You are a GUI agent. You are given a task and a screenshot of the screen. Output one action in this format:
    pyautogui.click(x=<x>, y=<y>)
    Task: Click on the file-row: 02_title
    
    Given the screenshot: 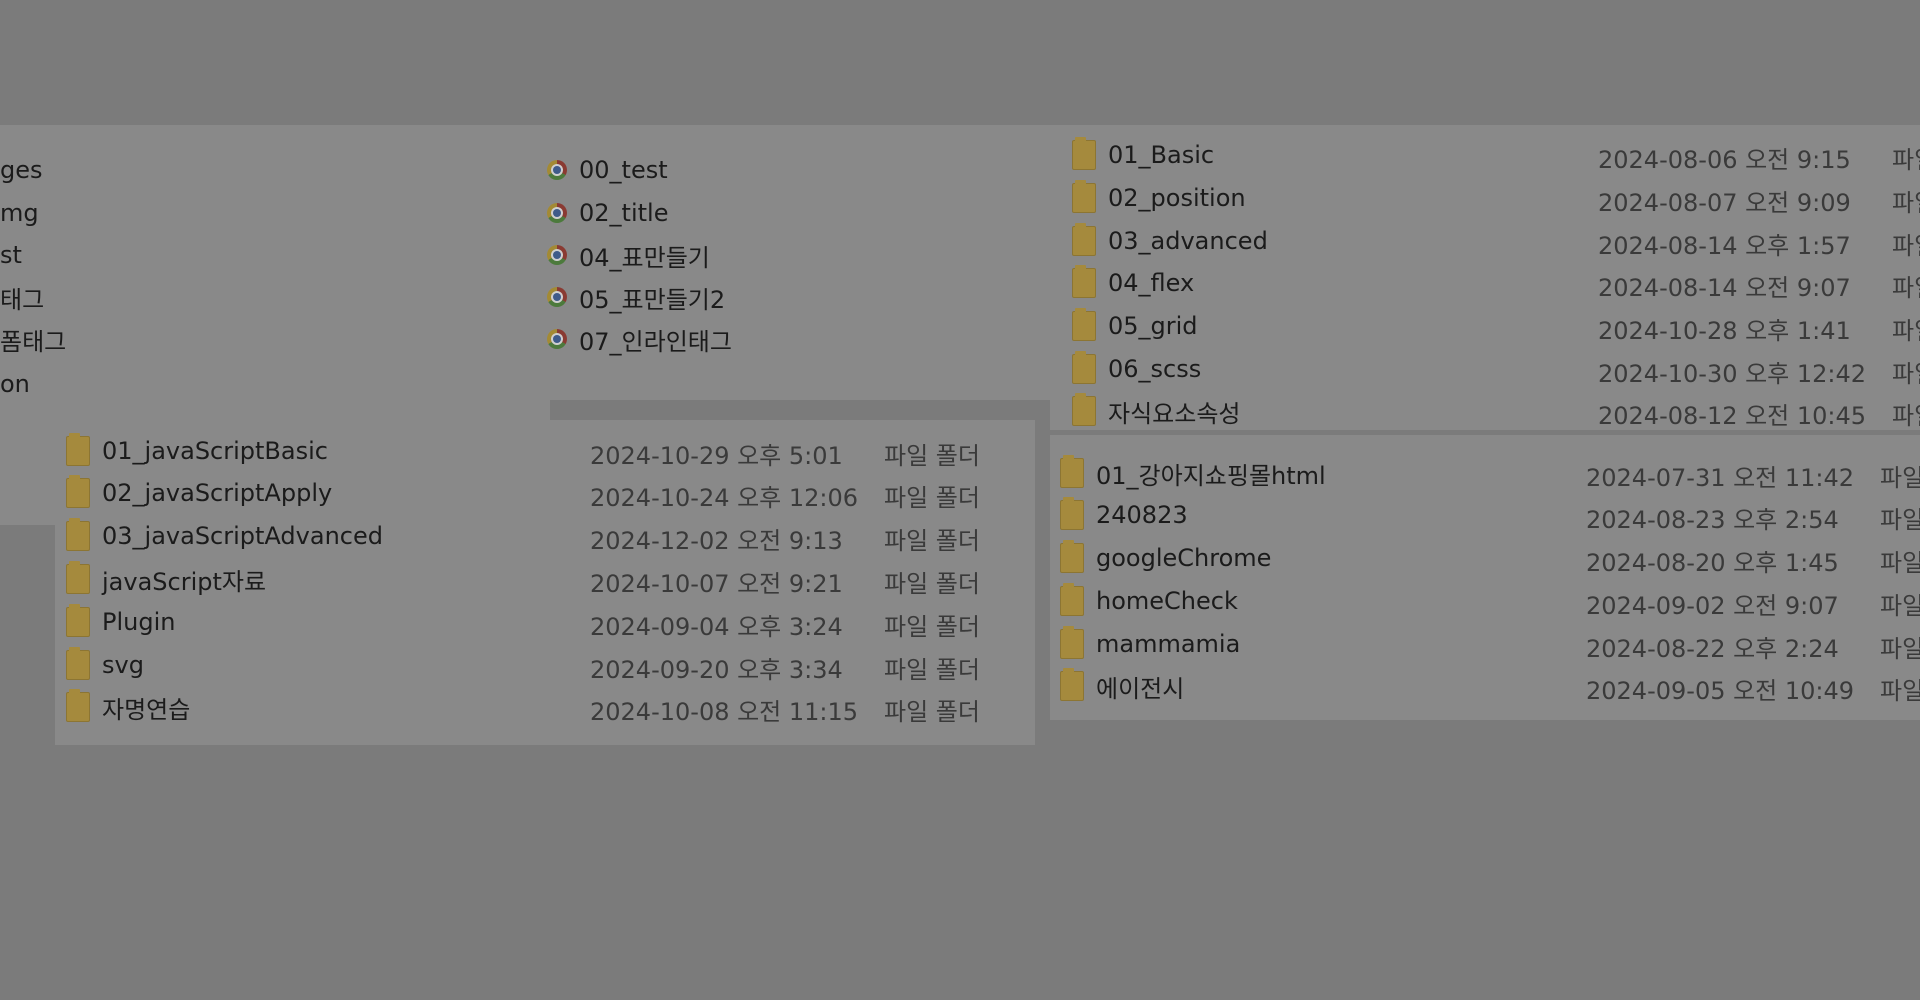 What is the action you would take?
    pyautogui.click(x=607, y=213)
    